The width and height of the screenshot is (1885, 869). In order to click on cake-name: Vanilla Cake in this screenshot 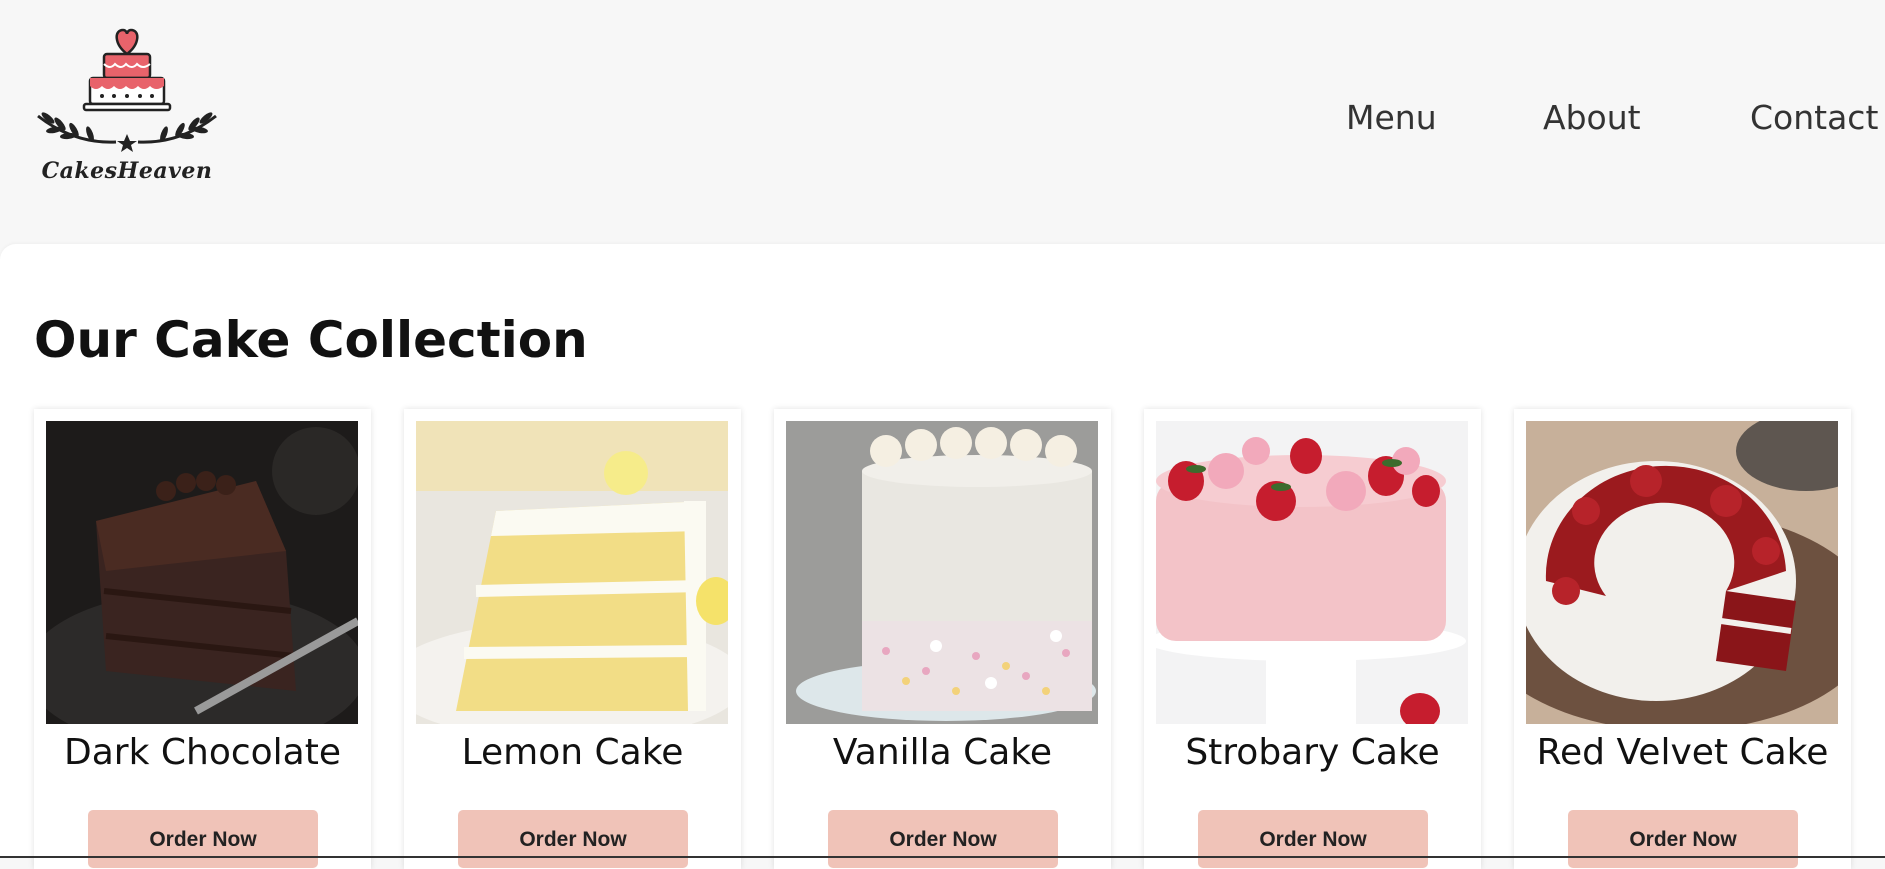, I will do `click(942, 752)`.